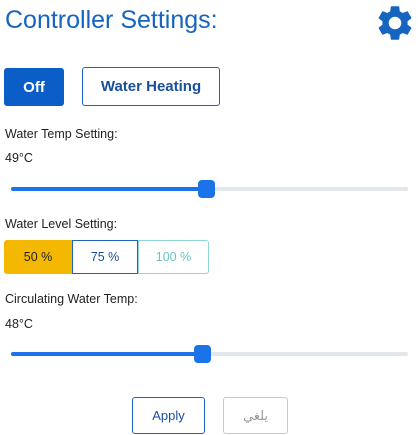 This screenshot has width=418, height=435. What do you see at coordinates (71, 299) in the screenshot?
I see `circulating-temp-label: Circulating Water Temp:` at bounding box center [71, 299].